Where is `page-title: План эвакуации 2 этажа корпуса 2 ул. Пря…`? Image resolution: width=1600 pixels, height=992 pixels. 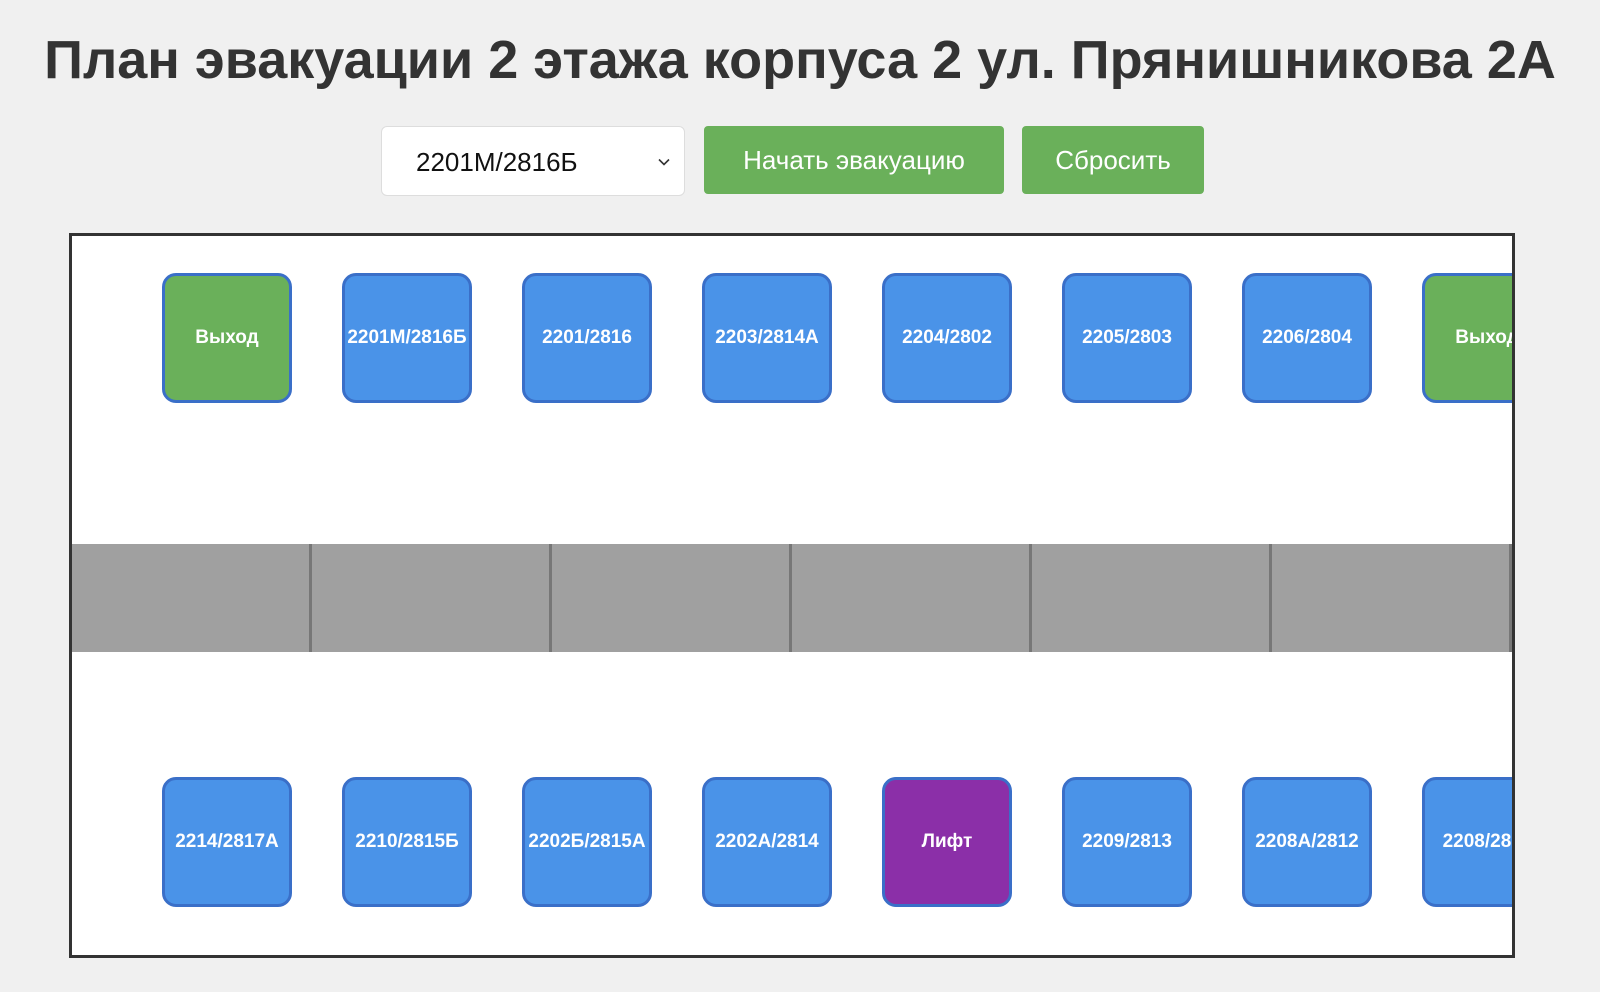 page-title: План эвакуации 2 этажа корпуса 2 ул. Пря… is located at coordinates (800, 60).